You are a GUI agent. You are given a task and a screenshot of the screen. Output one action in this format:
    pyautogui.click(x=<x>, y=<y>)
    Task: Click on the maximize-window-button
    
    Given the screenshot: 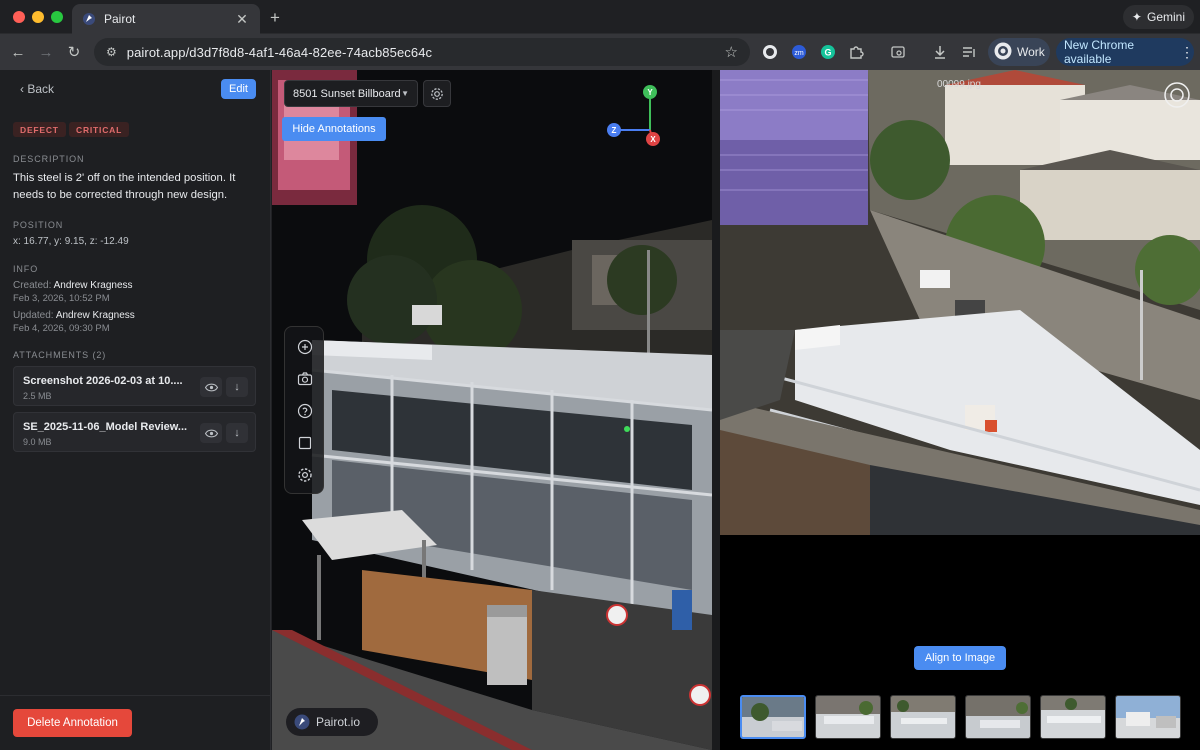 What is the action you would take?
    pyautogui.click(x=57, y=17)
    